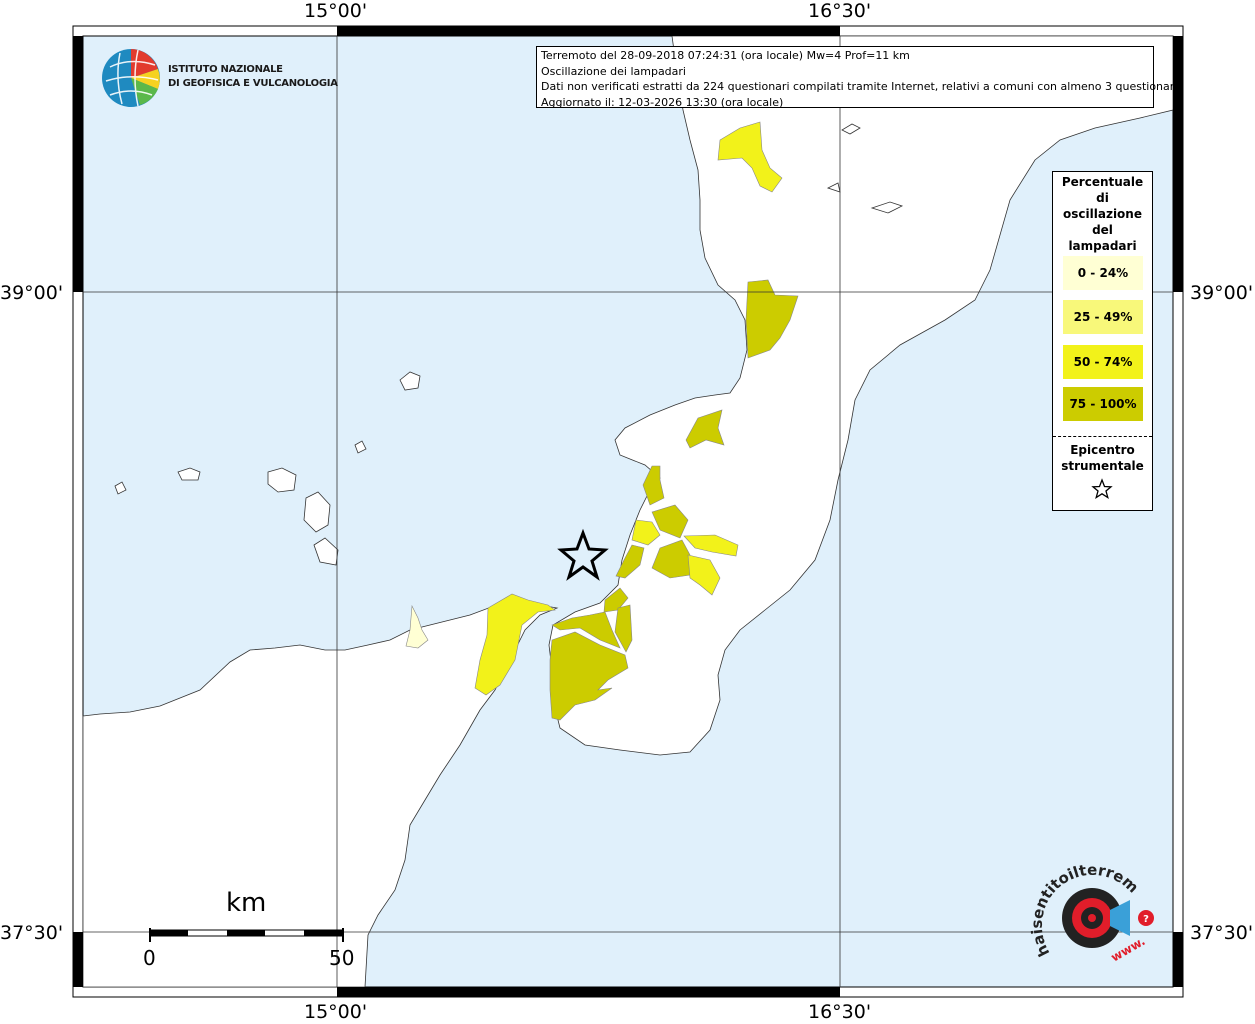  I want to click on coord-bottom-left: 15°00', so click(336, 1012).